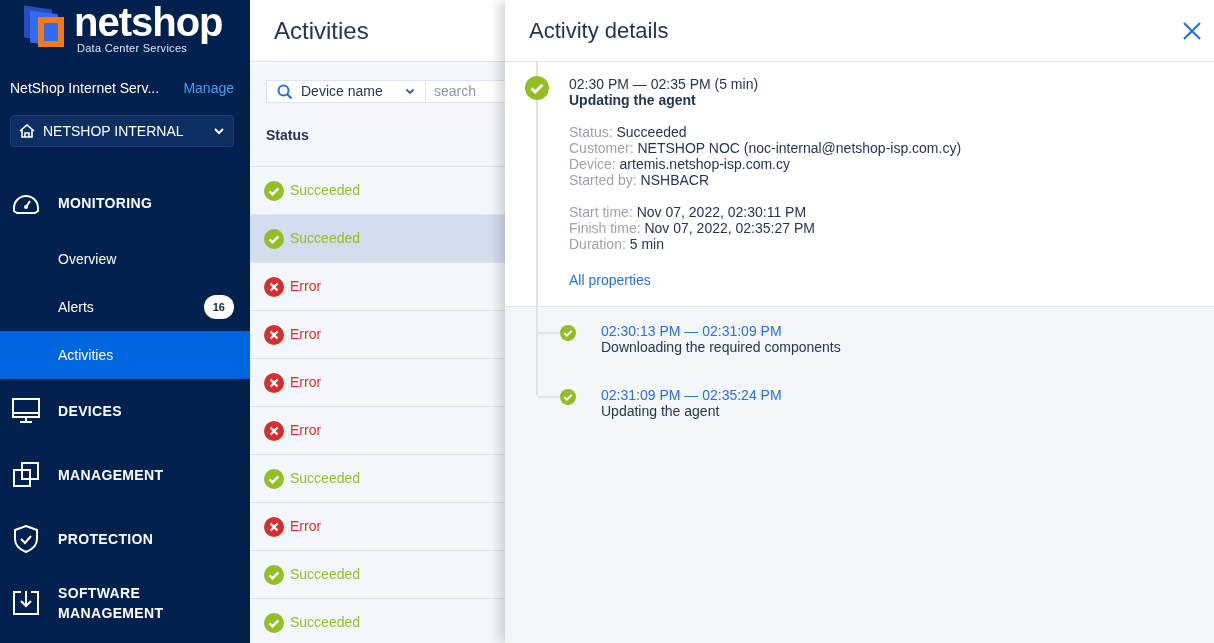 Image resolution: width=1214 pixels, height=643 pixels. Describe the element at coordinates (692, 228) in the screenshot. I see `property-line: Finish time: Nov 07, 2022, 02:35:27 PM` at that location.